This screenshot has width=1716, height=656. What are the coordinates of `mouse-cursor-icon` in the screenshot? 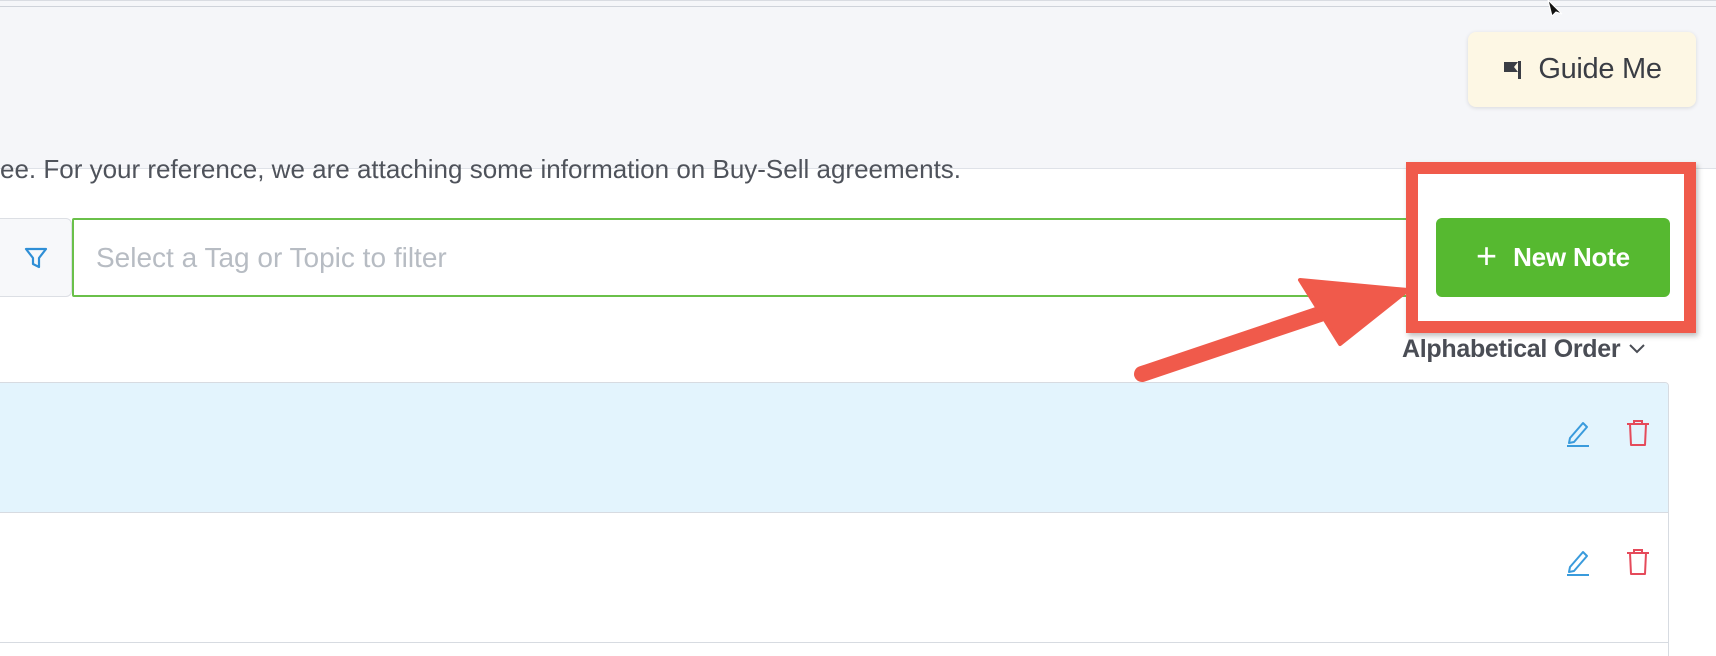 It's located at (1555, 8).